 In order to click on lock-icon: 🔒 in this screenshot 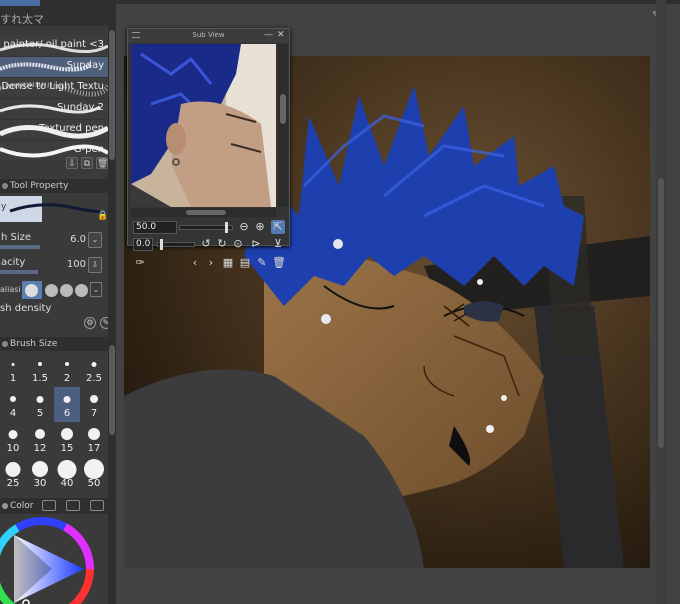, I will do `click(102, 216)`.